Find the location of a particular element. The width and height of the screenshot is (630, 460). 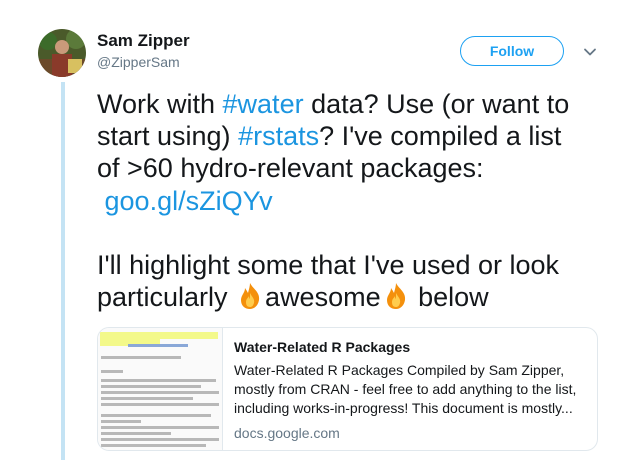

tweet-line: Work with #water data? Use (or want to is located at coordinates (357, 104).